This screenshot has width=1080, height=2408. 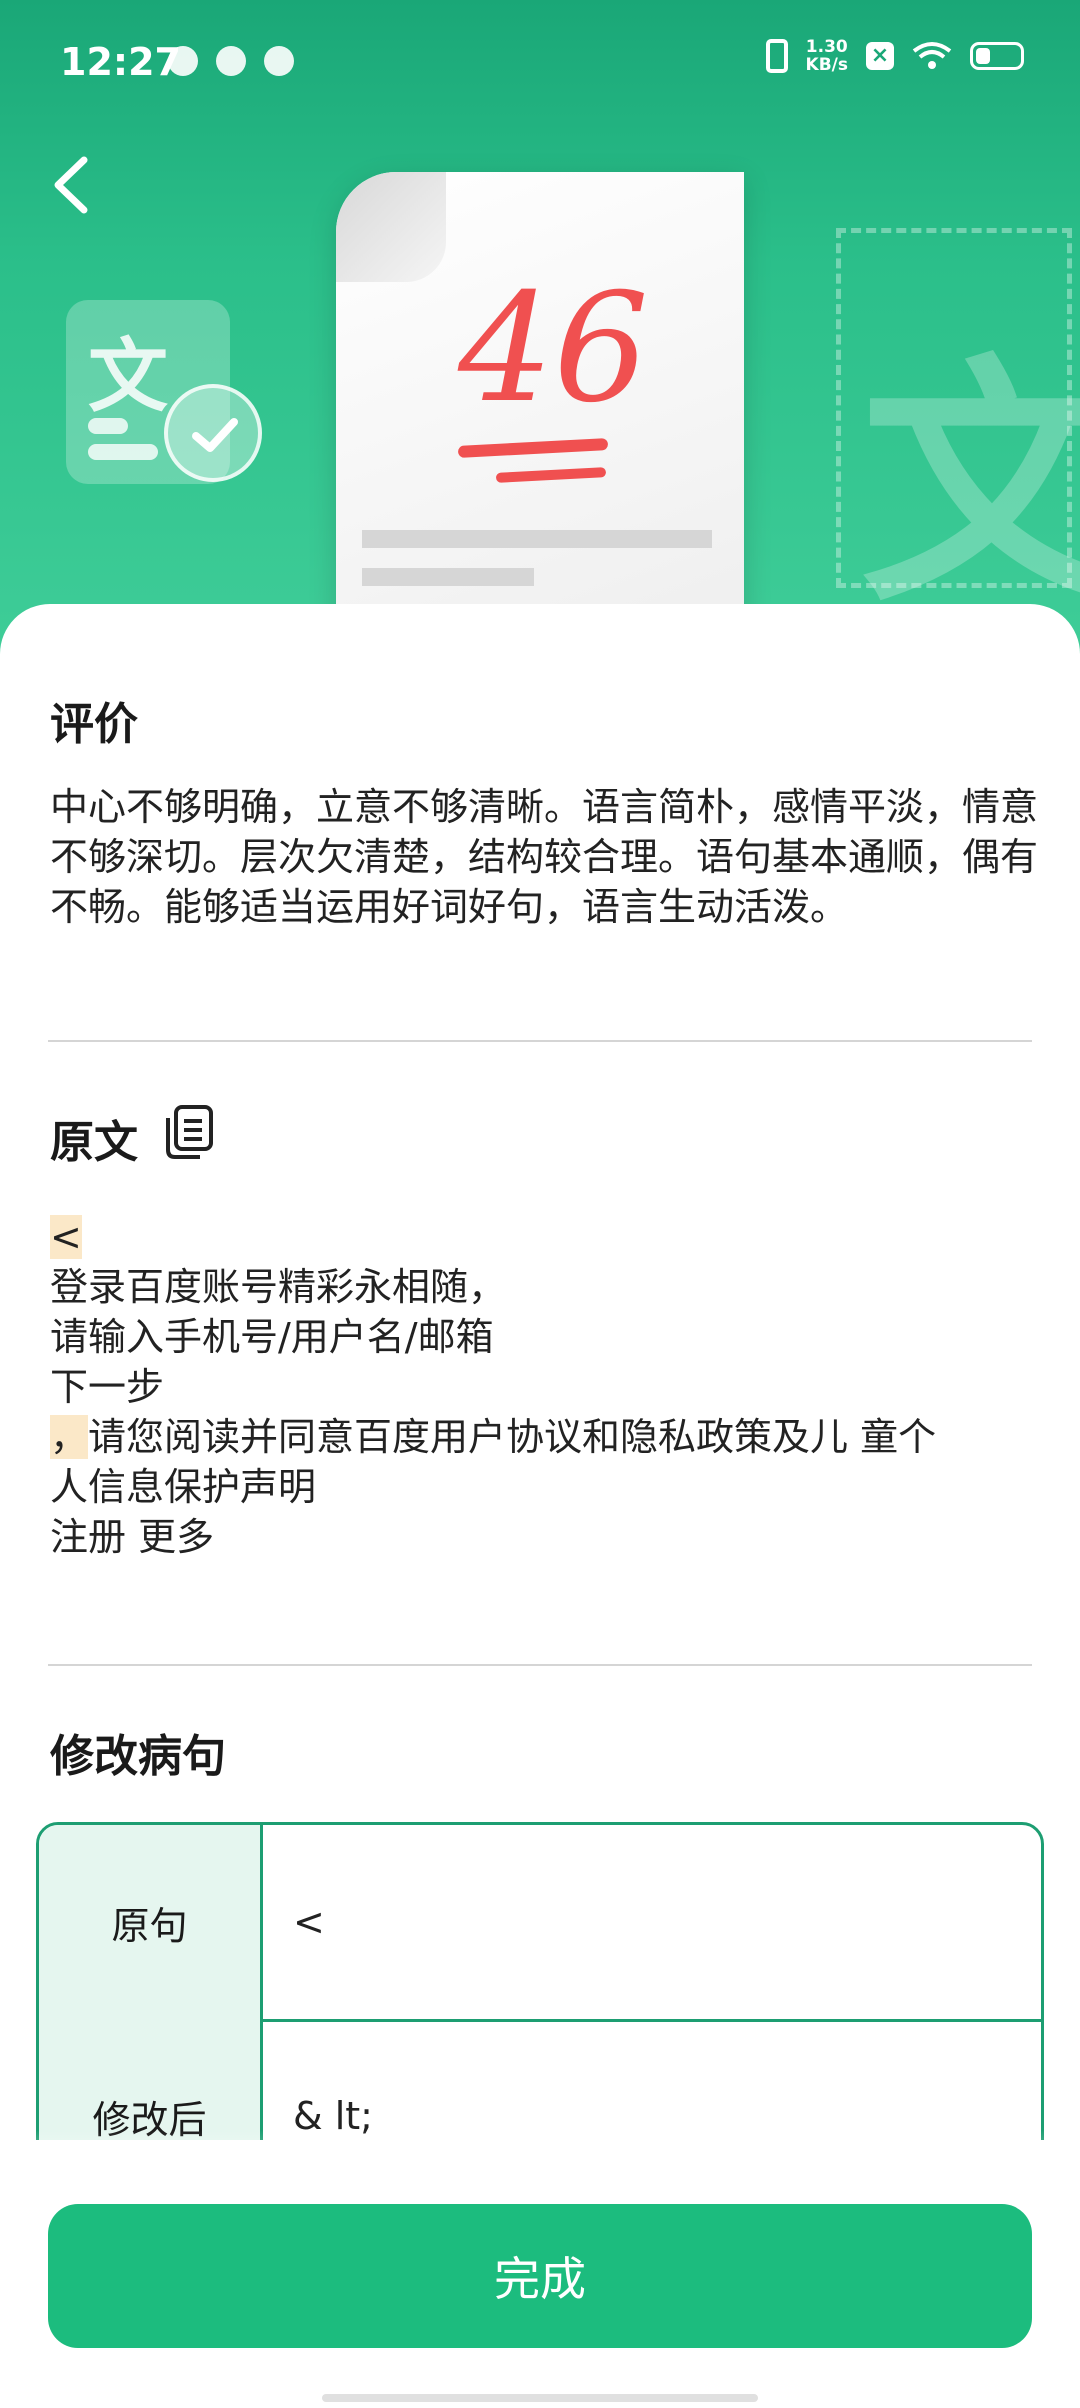 What do you see at coordinates (188, 1132) in the screenshot?
I see `copy-icon` at bounding box center [188, 1132].